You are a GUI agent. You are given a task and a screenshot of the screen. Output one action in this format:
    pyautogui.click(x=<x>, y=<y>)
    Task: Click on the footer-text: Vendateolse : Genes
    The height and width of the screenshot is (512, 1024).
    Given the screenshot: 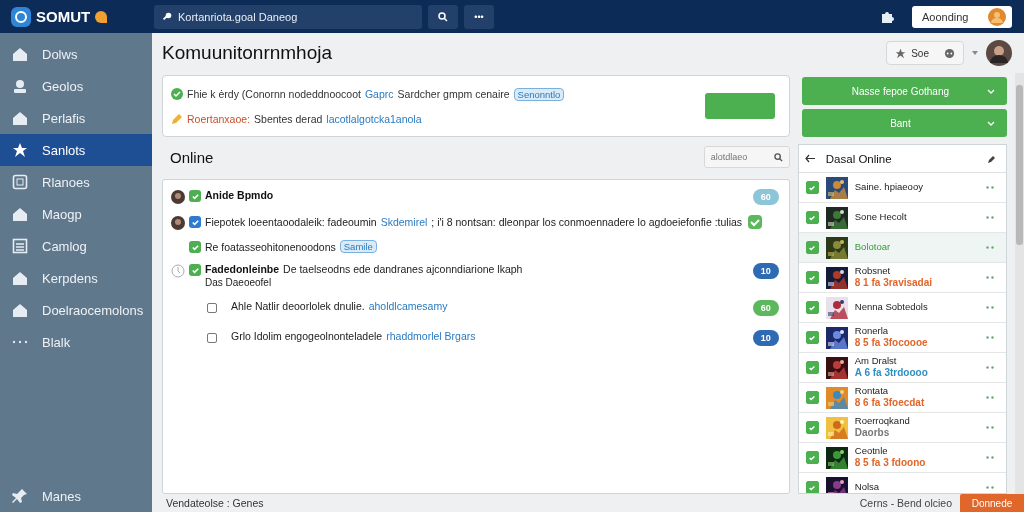 What is the action you would take?
    pyautogui.click(x=214, y=503)
    